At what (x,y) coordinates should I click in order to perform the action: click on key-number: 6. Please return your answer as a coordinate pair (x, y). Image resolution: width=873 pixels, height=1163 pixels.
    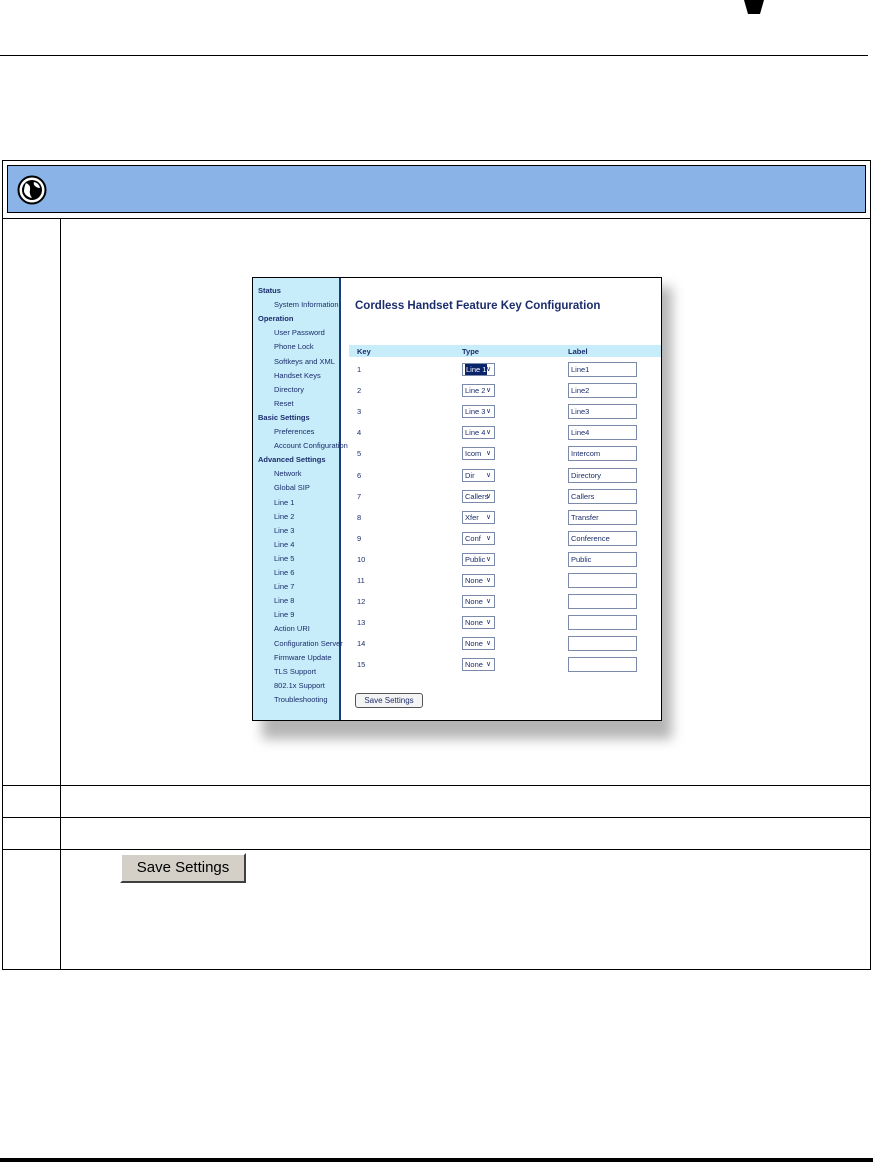
    Looking at the image, I should click on (359, 475).